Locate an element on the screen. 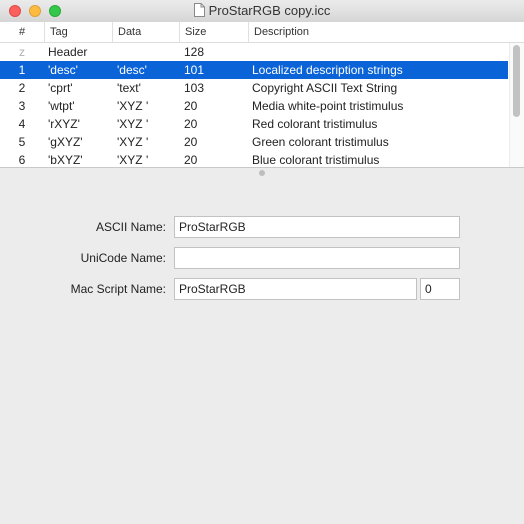 This screenshot has height=524, width=524. row-number: 6 is located at coordinates (22, 160).